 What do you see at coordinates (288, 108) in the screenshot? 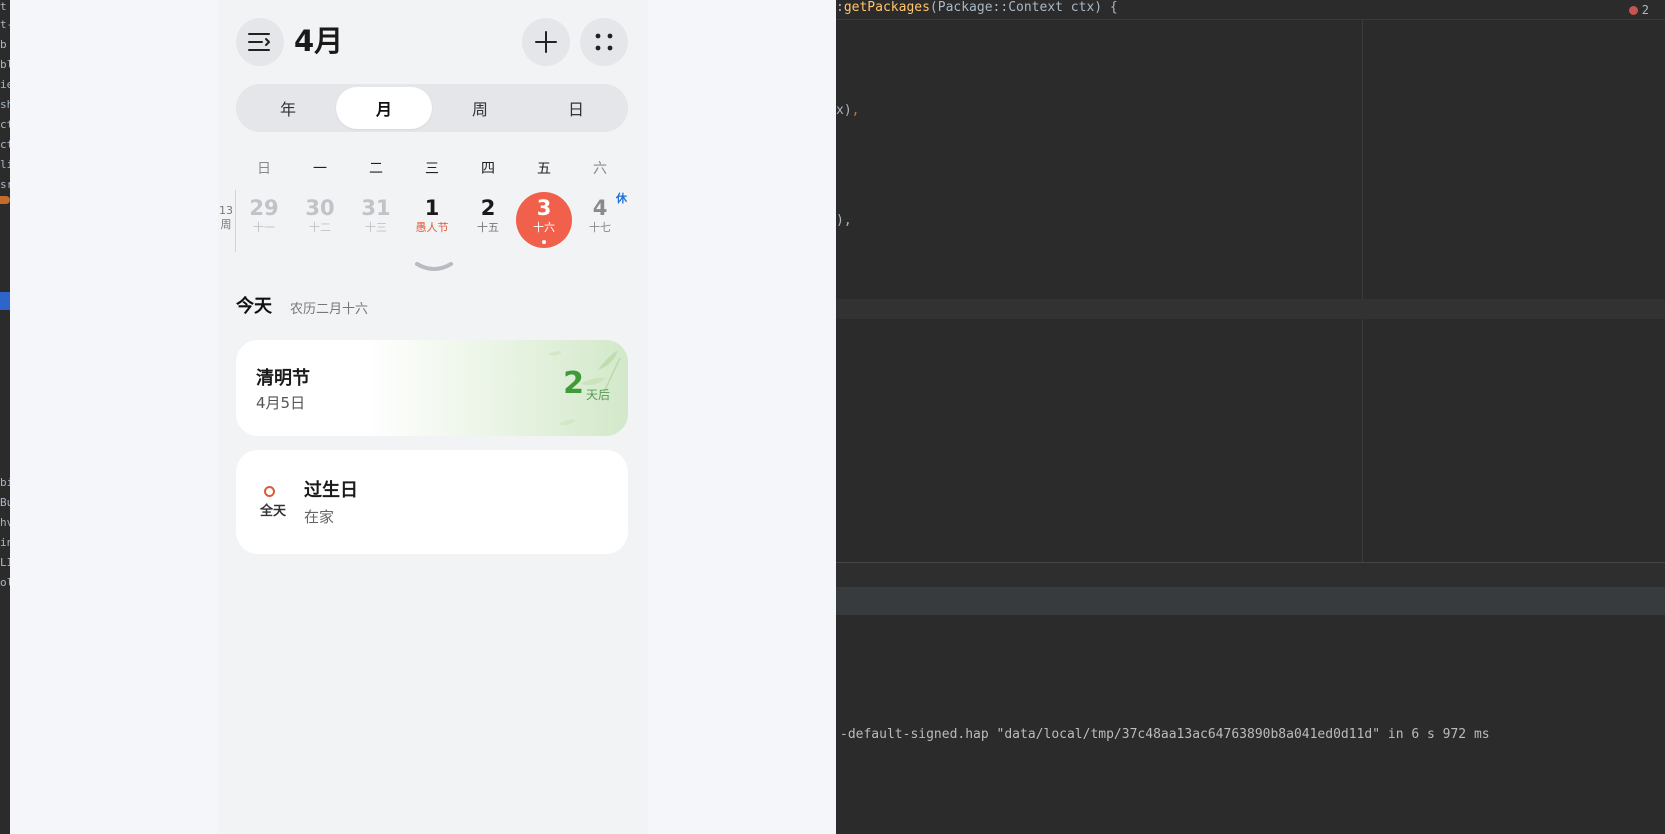
I see `tab-year: 年` at bounding box center [288, 108].